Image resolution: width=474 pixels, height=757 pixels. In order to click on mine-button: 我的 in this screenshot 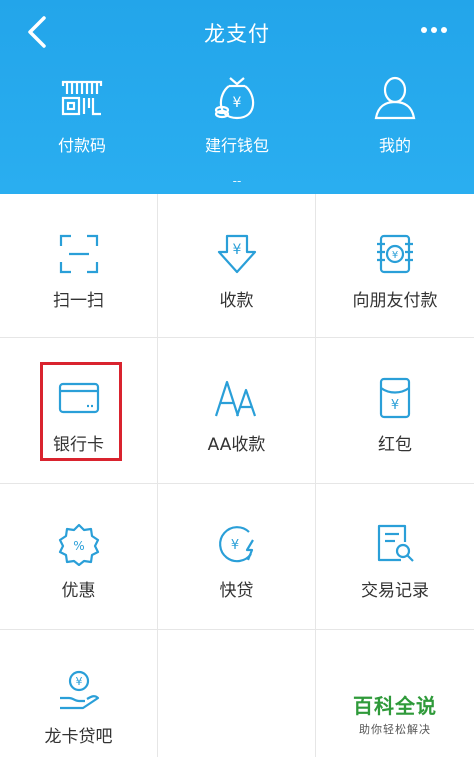, I will do `click(395, 115)`.